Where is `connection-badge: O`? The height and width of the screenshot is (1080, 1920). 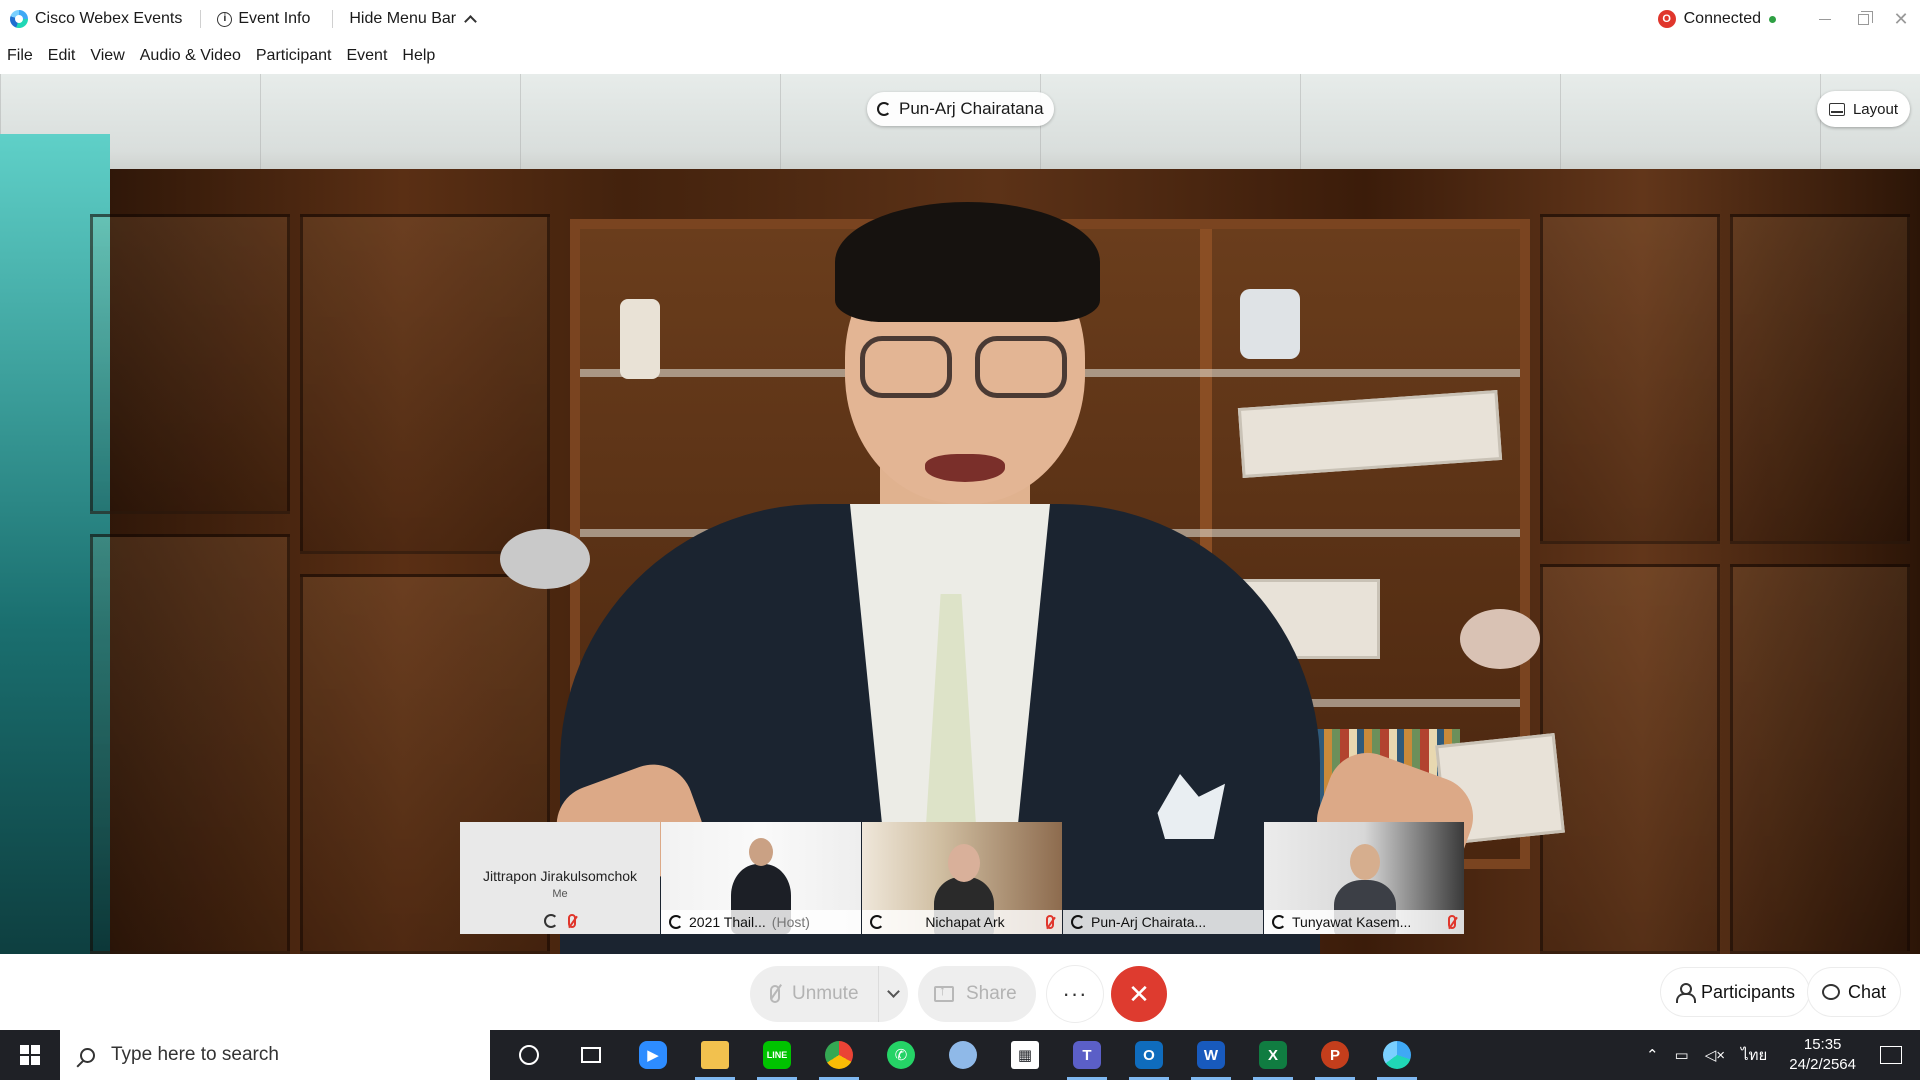 connection-badge: O is located at coordinates (1666, 19).